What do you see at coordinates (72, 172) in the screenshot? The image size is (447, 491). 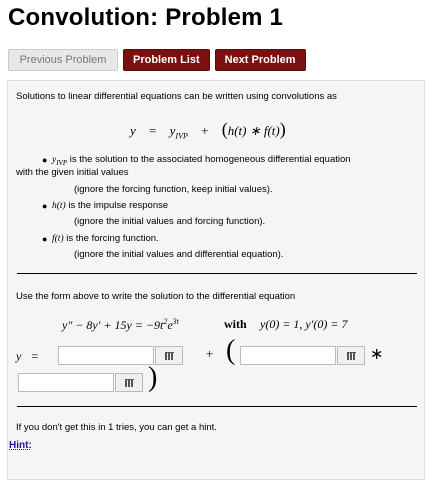 I see `bullet-yivp-cont: with the given initial values` at bounding box center [72, 172].